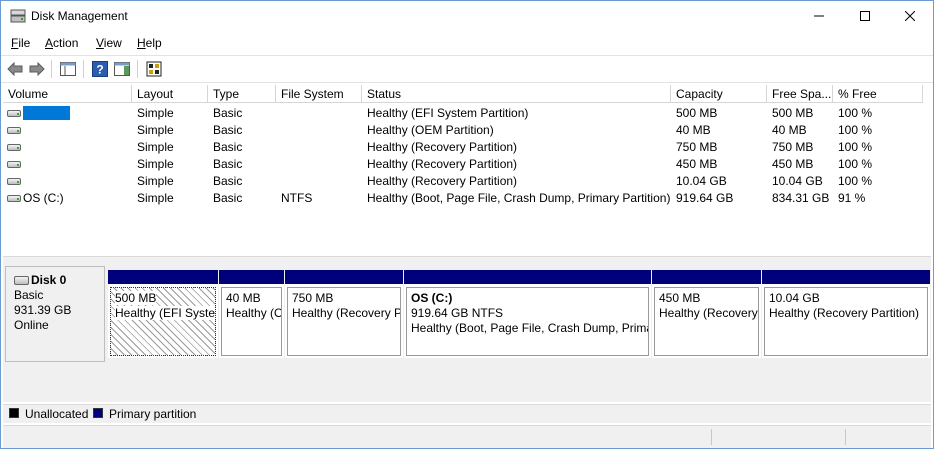  Describe the element at coordinates (467, 16) in the screenshot. I see `title-bar: Disk Management` at that location.